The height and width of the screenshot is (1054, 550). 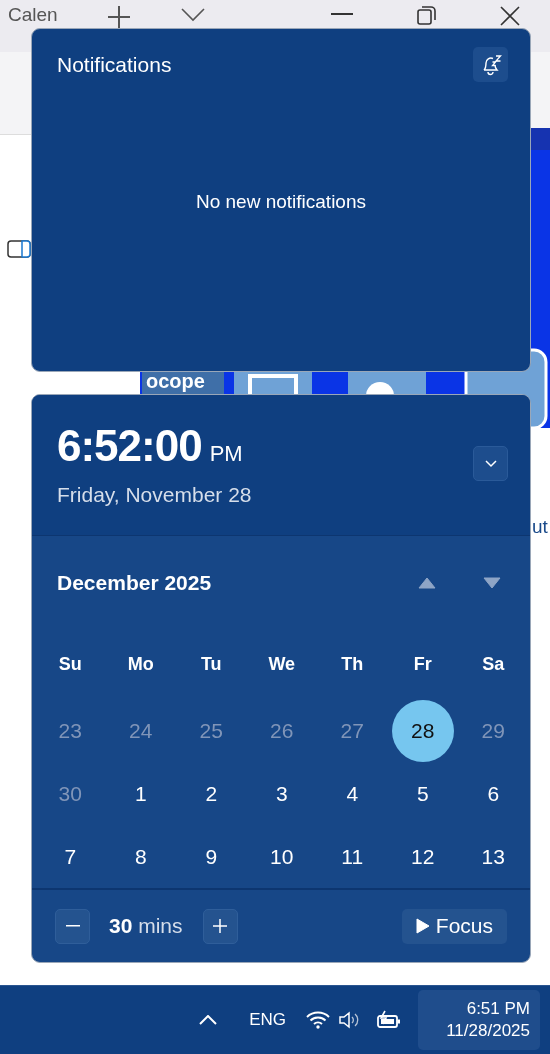 I want to click on snooze-button, so click(x=490, y=64).